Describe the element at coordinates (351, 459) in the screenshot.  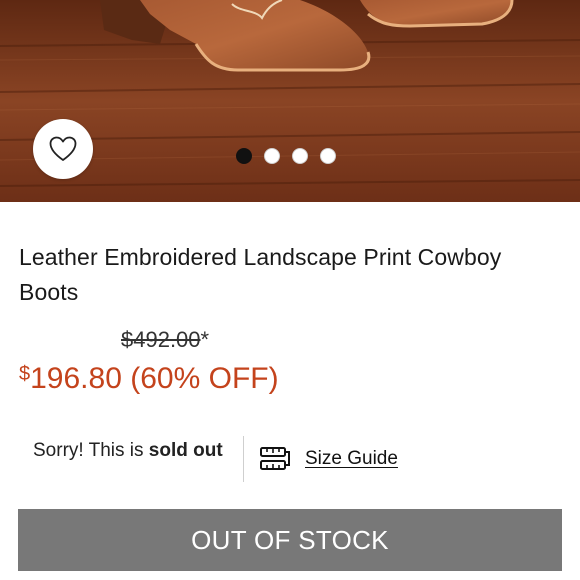
I see `size-guide-label: Size Guide` at that location.